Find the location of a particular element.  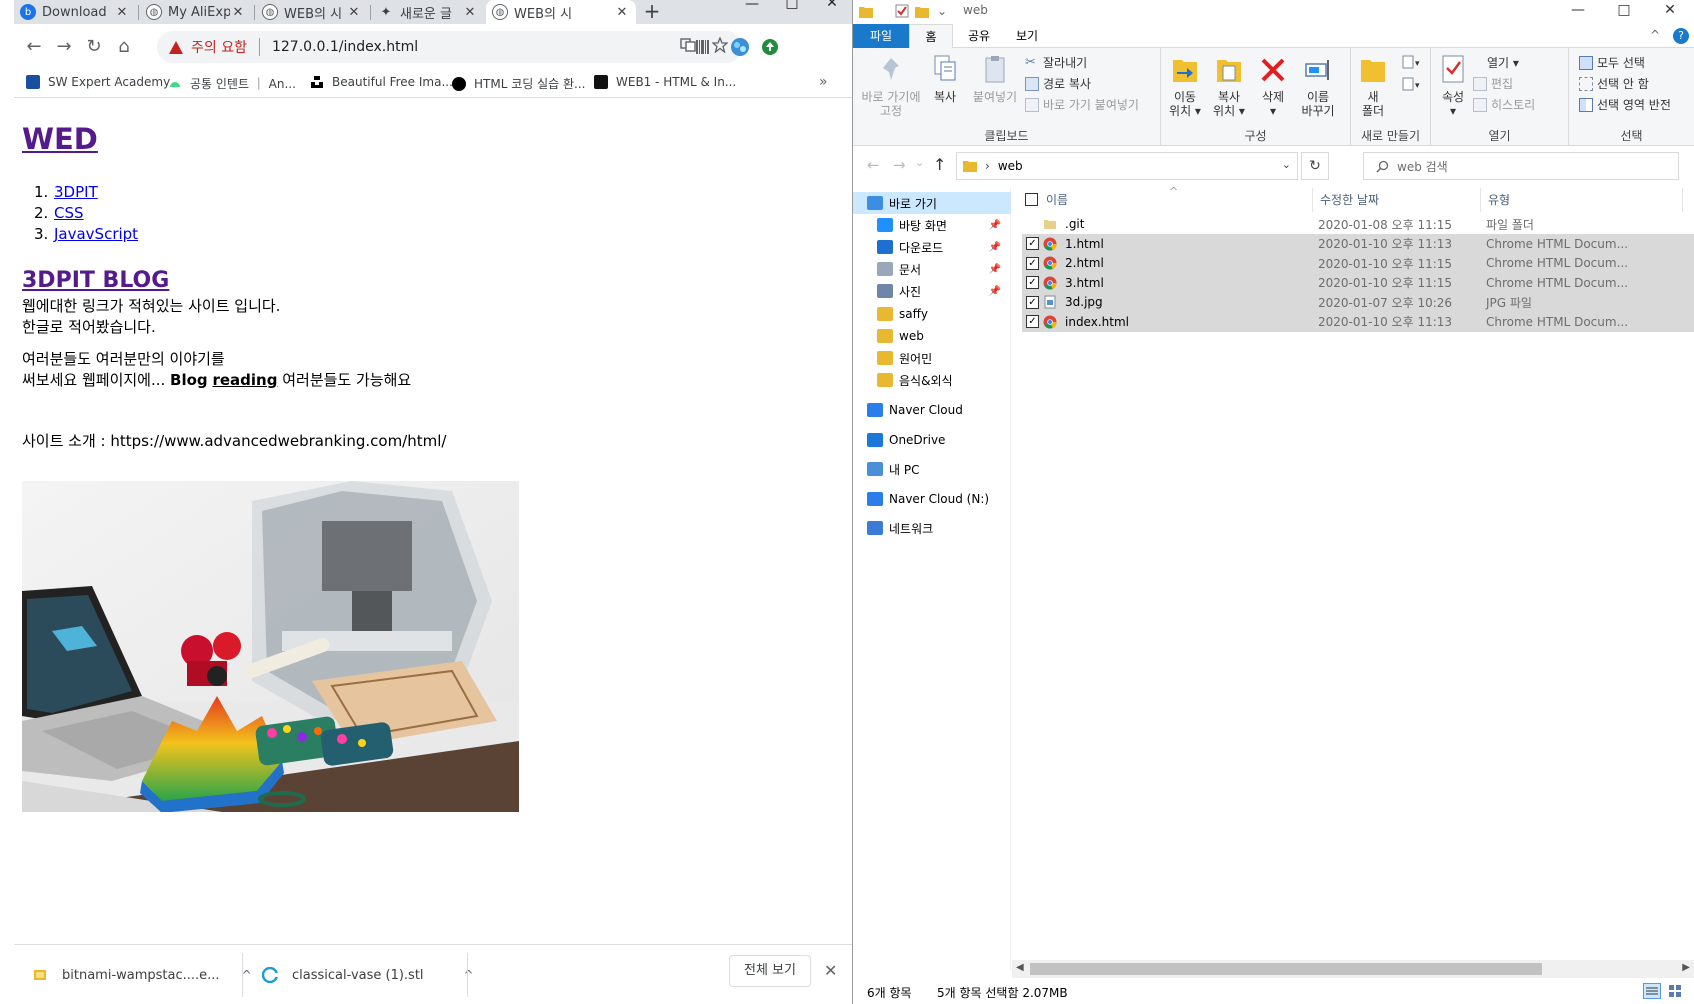

nav-item: 문서 📌 is located at coordinates (932, 269).